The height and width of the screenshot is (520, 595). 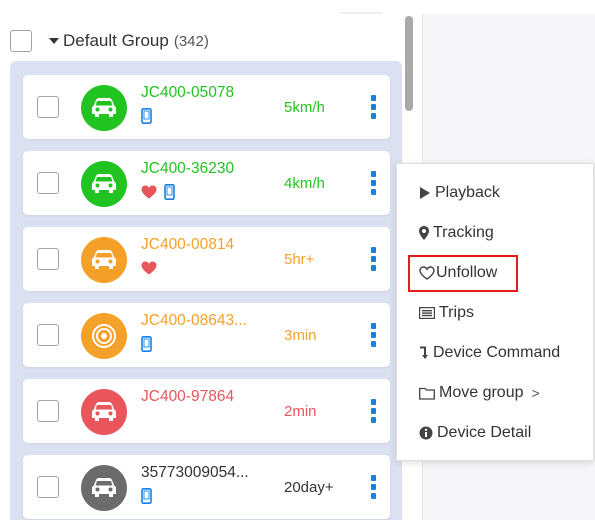 I want to click on top-divider, so click(x=361, y=13).